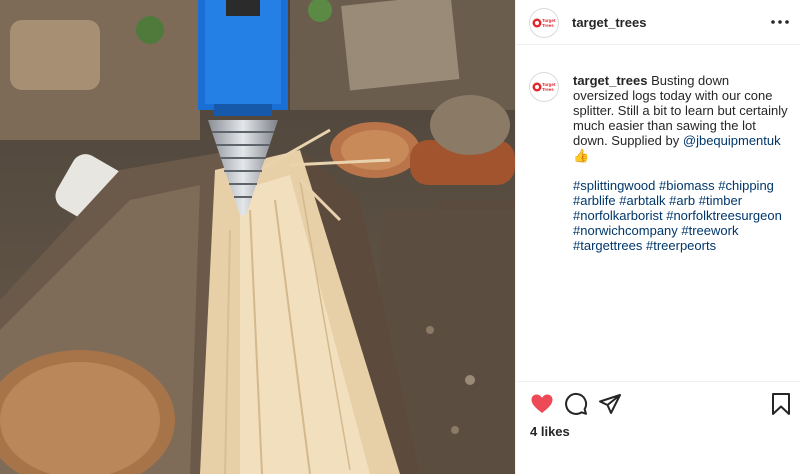  I want to click on bookmark-icon, so click(781, 404).